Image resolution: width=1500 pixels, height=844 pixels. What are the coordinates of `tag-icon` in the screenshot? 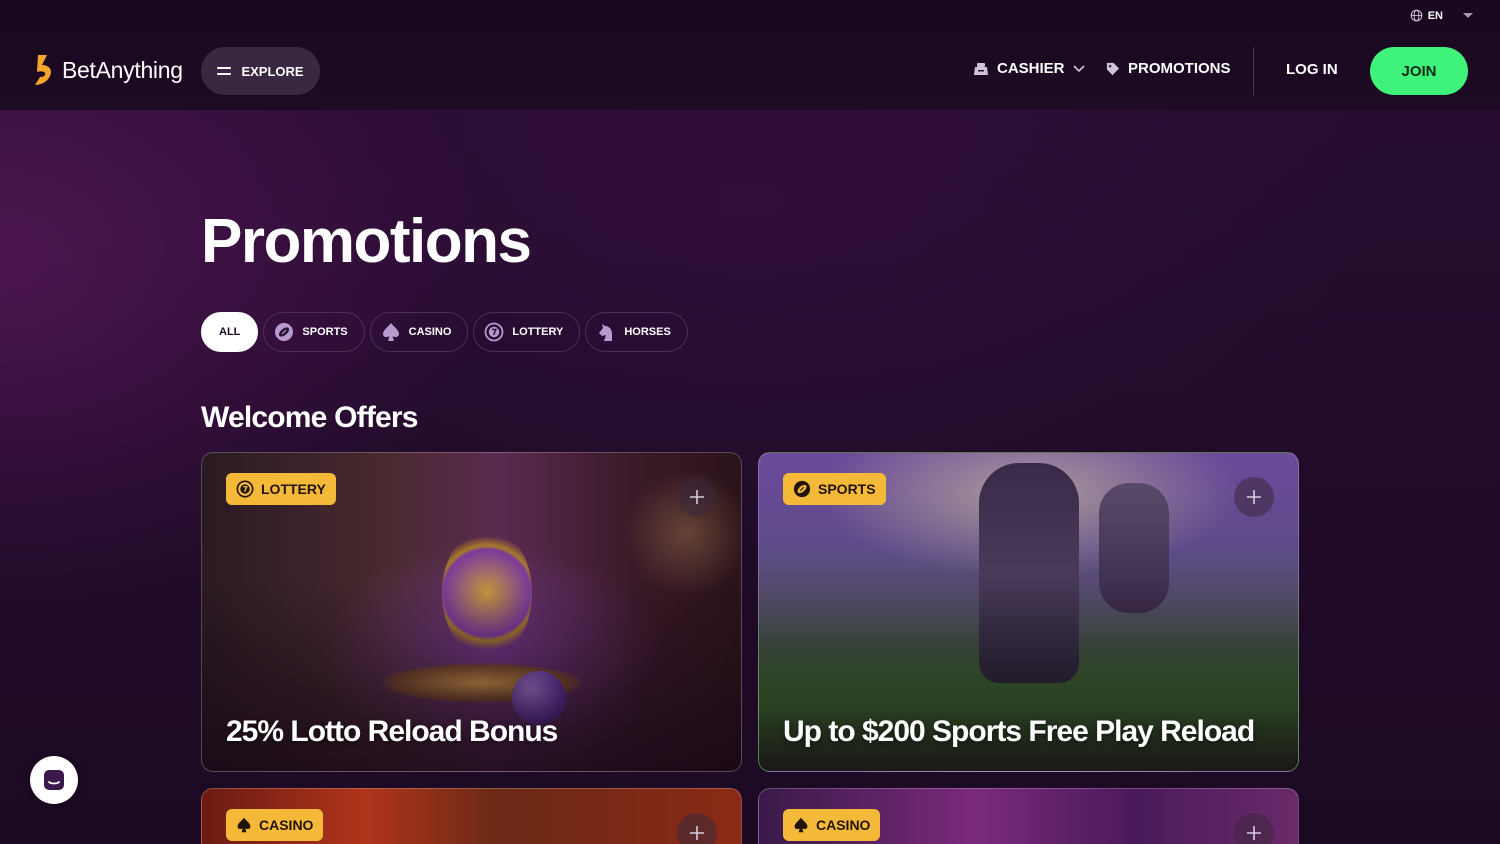 It's located at (1113, 69).